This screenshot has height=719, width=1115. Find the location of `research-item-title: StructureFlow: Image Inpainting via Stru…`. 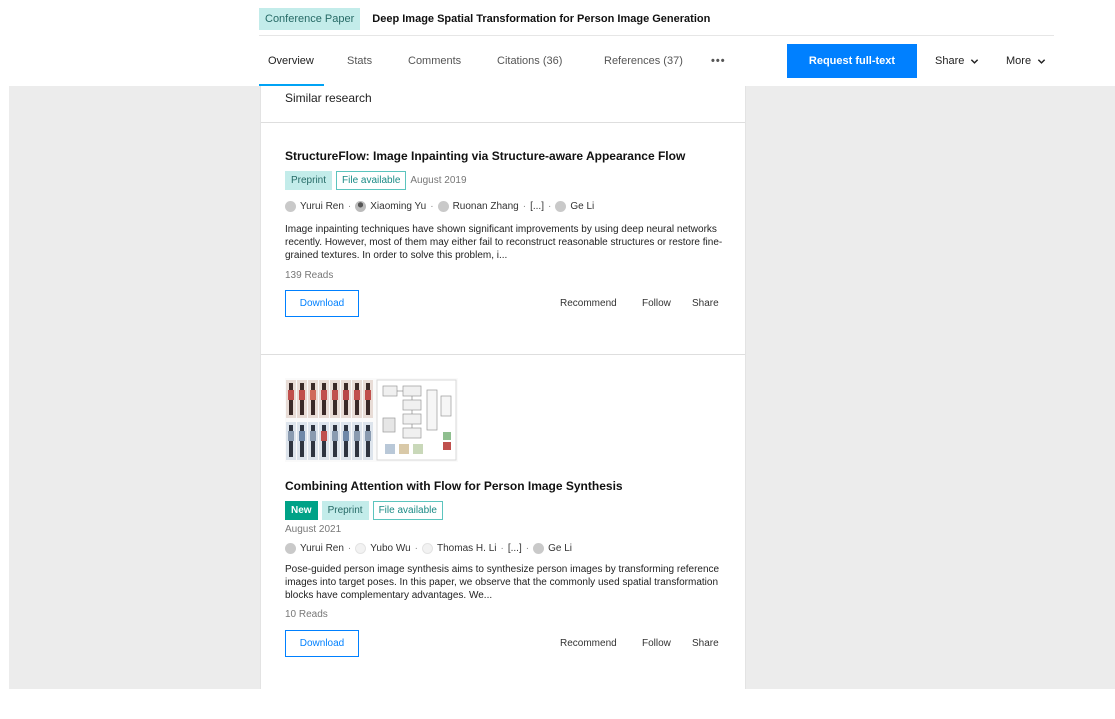

research-item-title: StructureFlow: Image Inpainting via Stru… is located at coordinates (505, 156).